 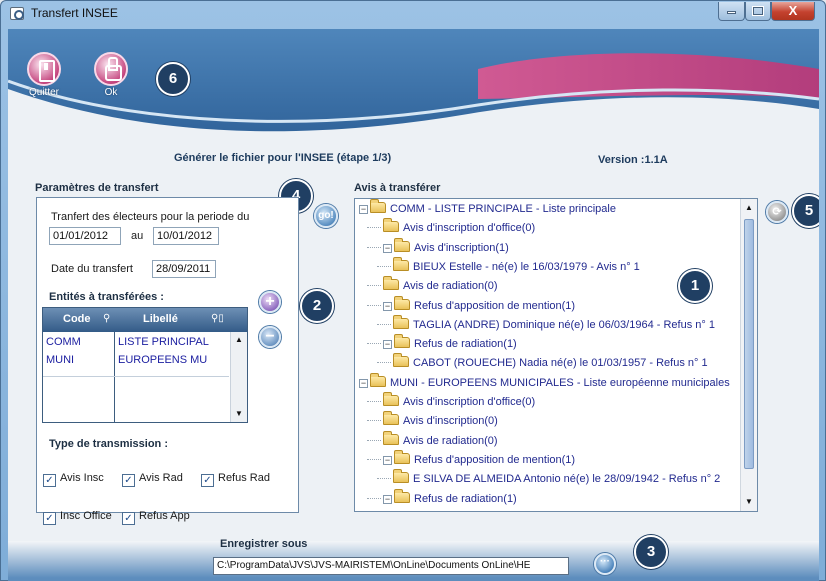 What do you see at coordinates (244, 478) in the screenshot?
I see `checkbox-label: Refus Rad` at bounding box center [244, 478].